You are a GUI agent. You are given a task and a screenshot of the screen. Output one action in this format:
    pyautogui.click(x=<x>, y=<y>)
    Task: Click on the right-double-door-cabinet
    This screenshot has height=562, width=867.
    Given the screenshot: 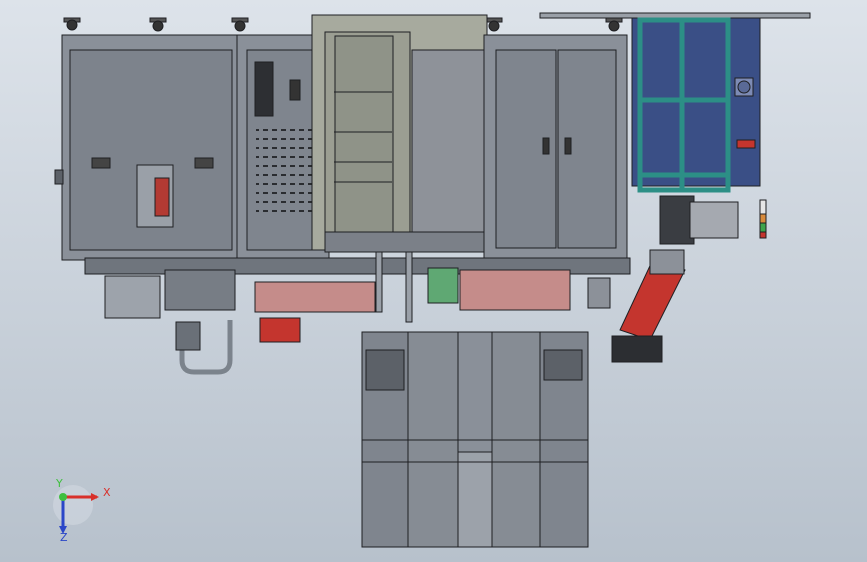 What is the action you would take?
    pyautogui.click(x=555, y=147)
    